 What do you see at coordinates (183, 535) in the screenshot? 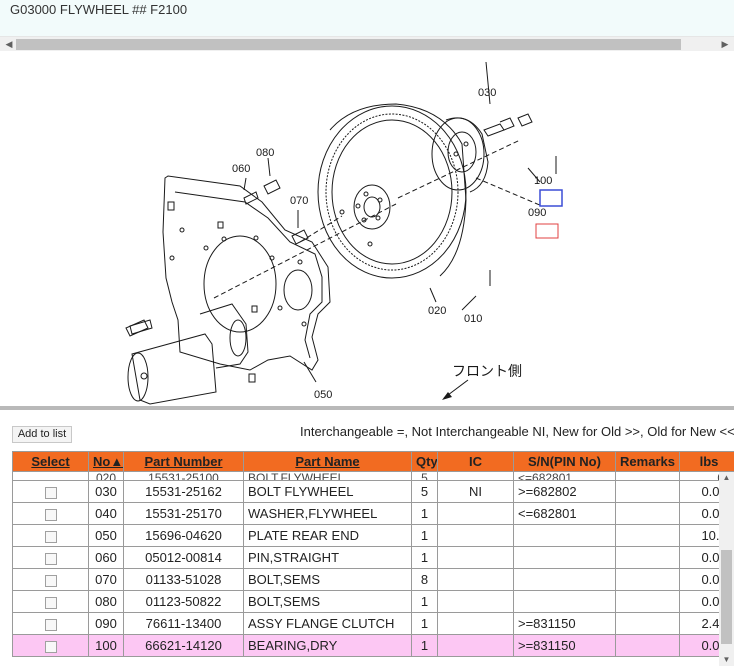
I see `row-part-number: 15696-04620` at bounding box center [183, 535].